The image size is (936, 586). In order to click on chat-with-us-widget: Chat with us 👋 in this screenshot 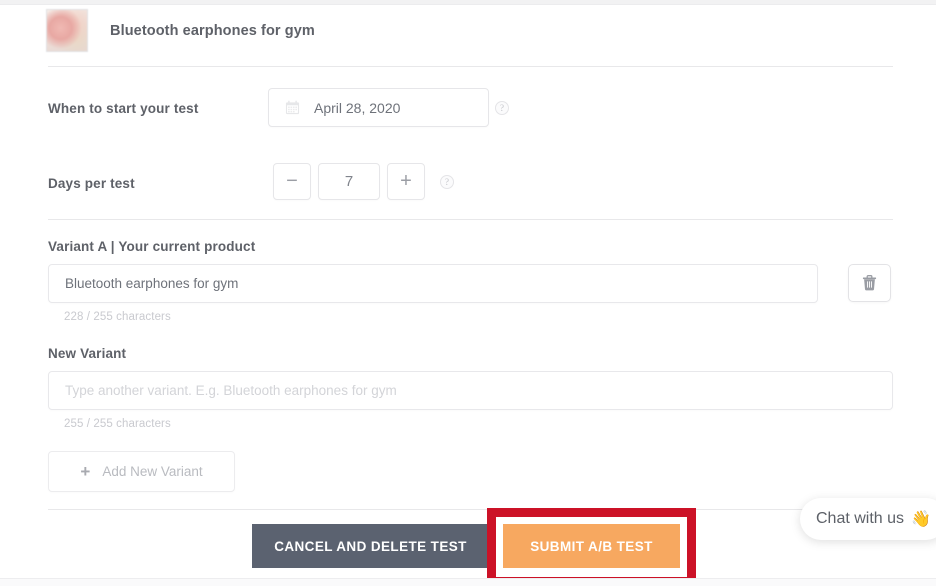, I will do `click(868, 519)`.